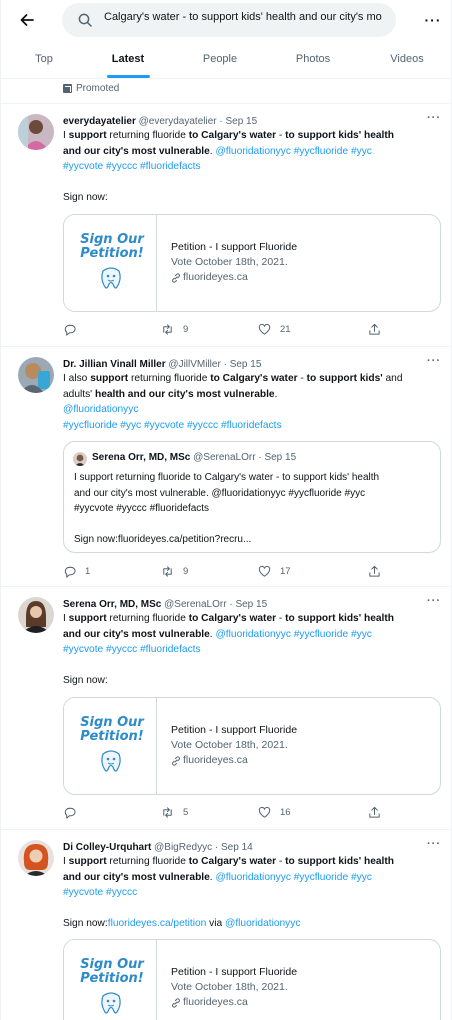 This screenshot has height=1020, width=452. I want to click on tooth-mascot-icon, so click(111, 278).